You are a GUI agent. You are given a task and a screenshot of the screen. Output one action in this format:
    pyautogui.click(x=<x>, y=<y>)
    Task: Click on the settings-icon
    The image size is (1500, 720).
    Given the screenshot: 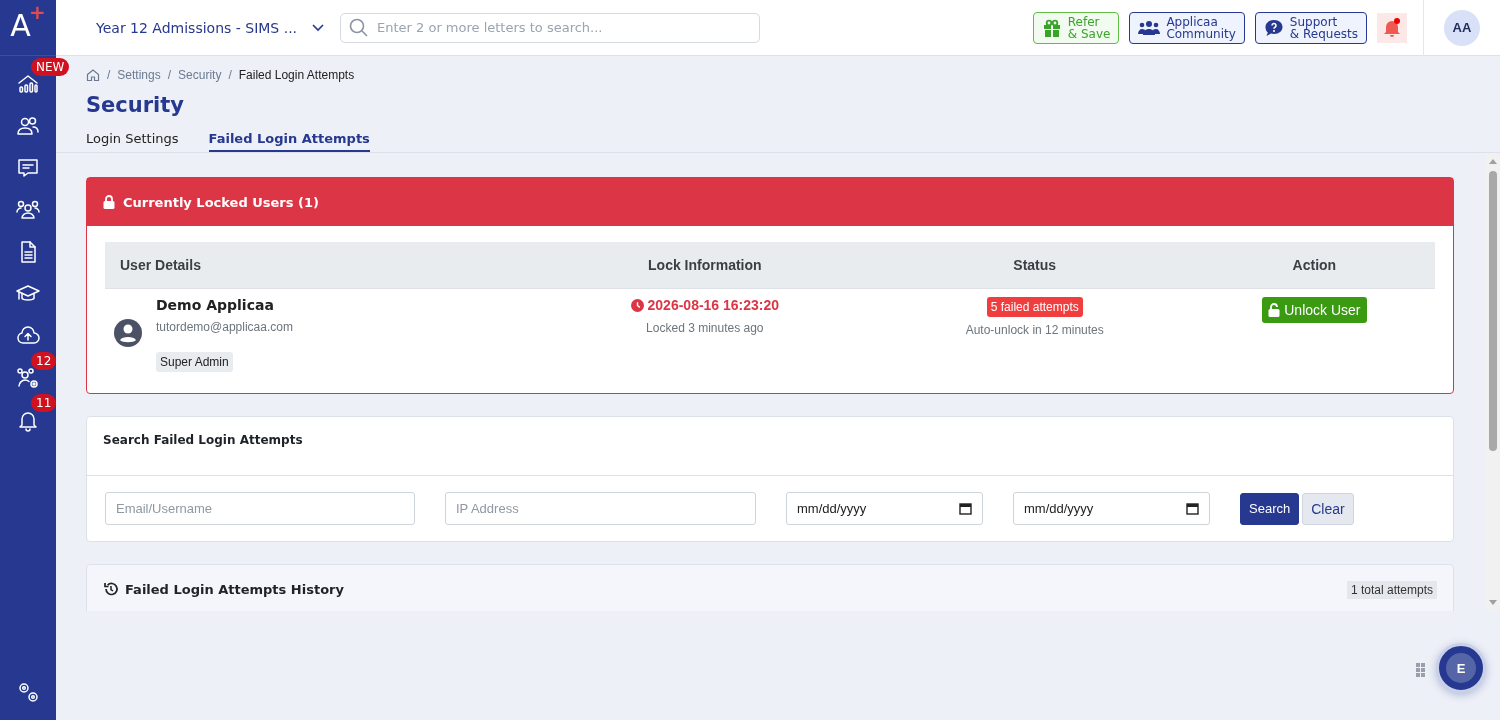 What is the action you would take?
    pyautogui.click(x=28, y=692)
    